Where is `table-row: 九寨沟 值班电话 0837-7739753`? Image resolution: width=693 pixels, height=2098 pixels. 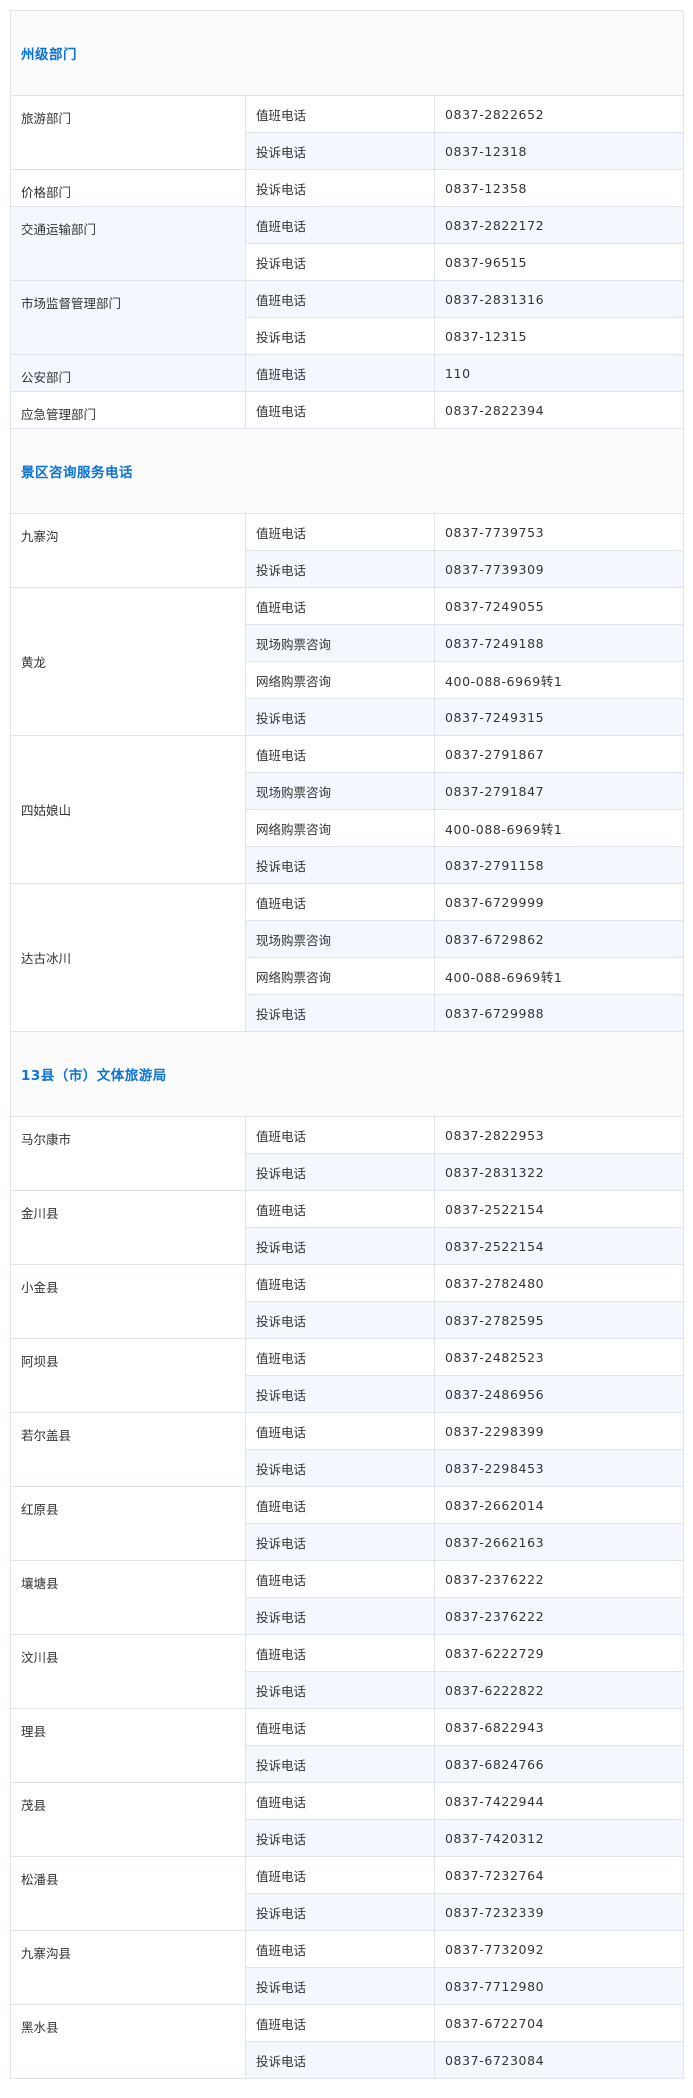 table-row: 九寨沟 值班电话 0837-7739753 is located at coordinates (347, 550).